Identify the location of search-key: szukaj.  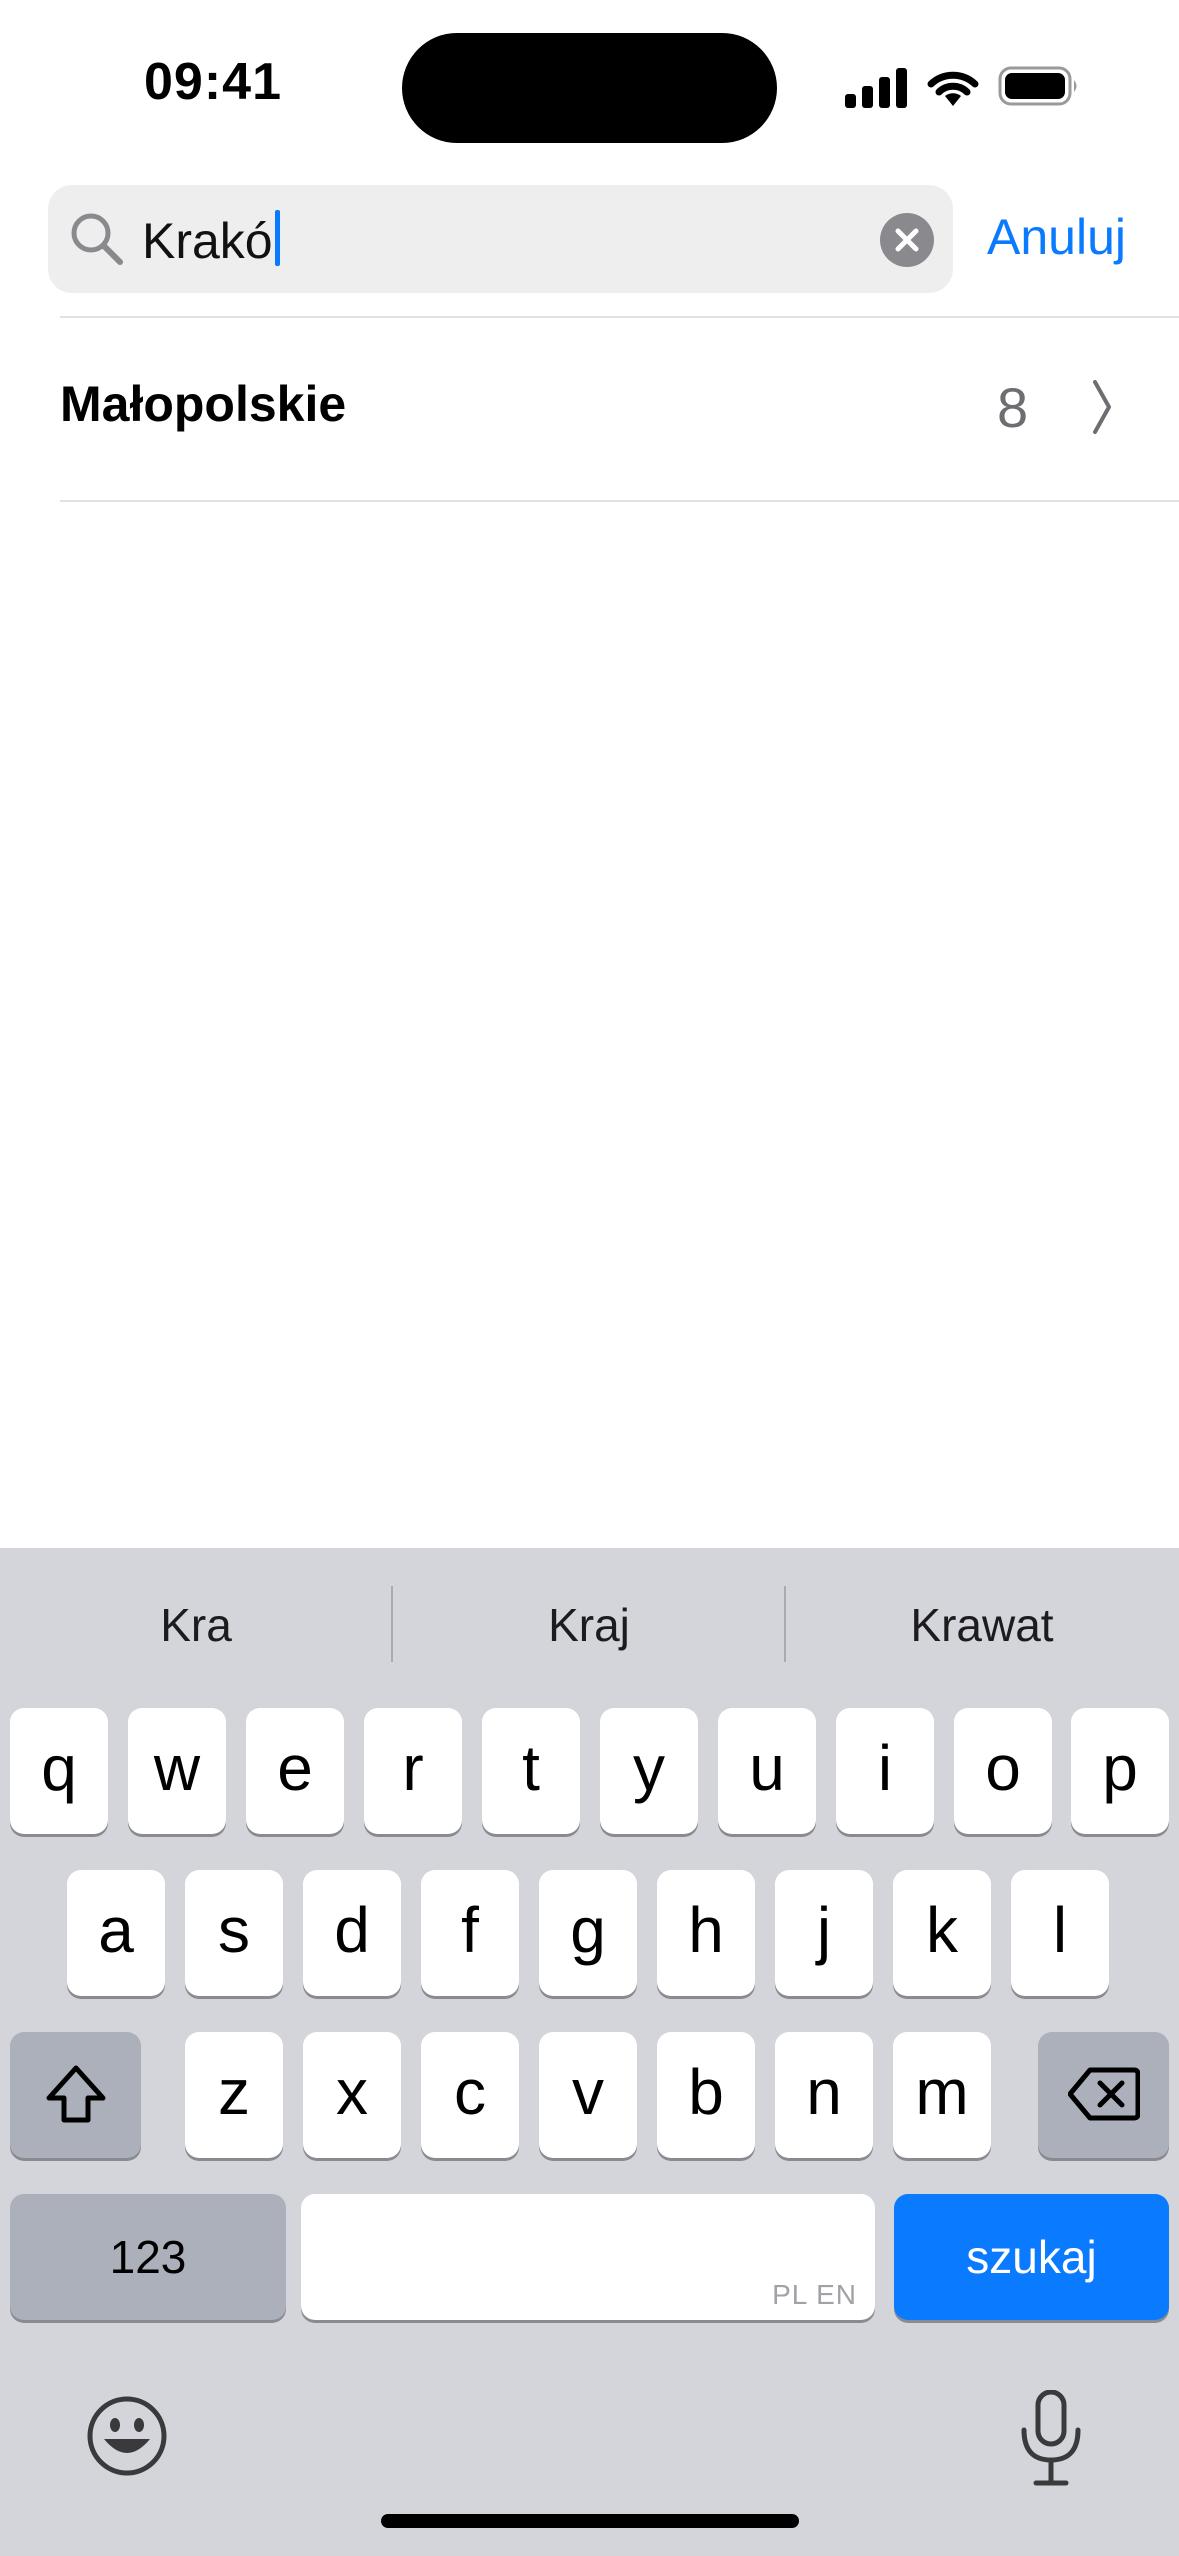
(1031, 2257).